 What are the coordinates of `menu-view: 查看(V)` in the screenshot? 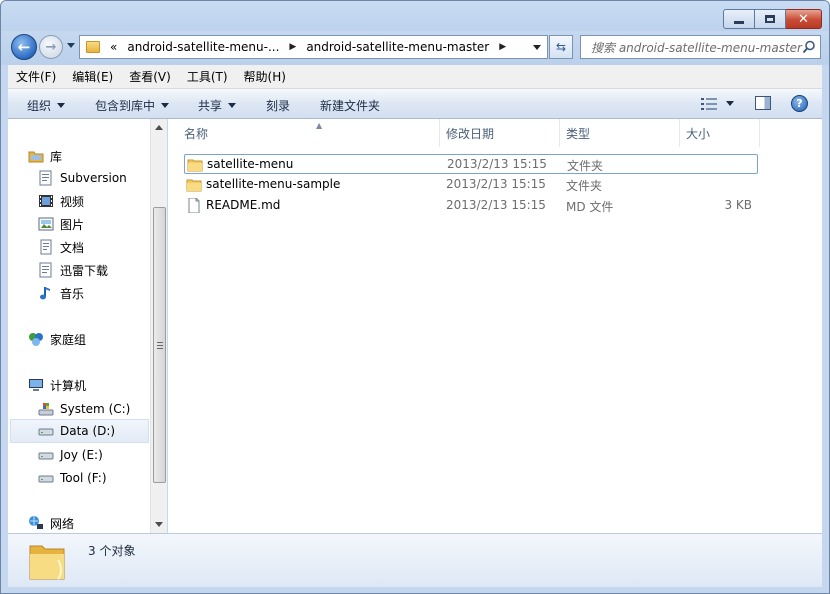 It's located at (150, 76).